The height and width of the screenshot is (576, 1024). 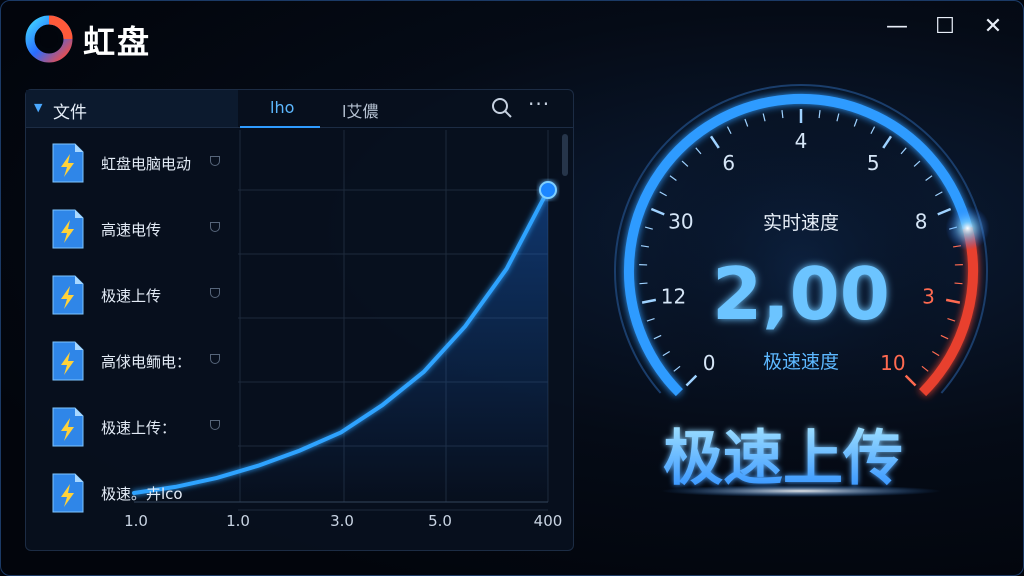 What do you see at coordinates (921, 221) in the screenshot?
I see `gauge-tick-label: 8` at bounding box center [921, 221].